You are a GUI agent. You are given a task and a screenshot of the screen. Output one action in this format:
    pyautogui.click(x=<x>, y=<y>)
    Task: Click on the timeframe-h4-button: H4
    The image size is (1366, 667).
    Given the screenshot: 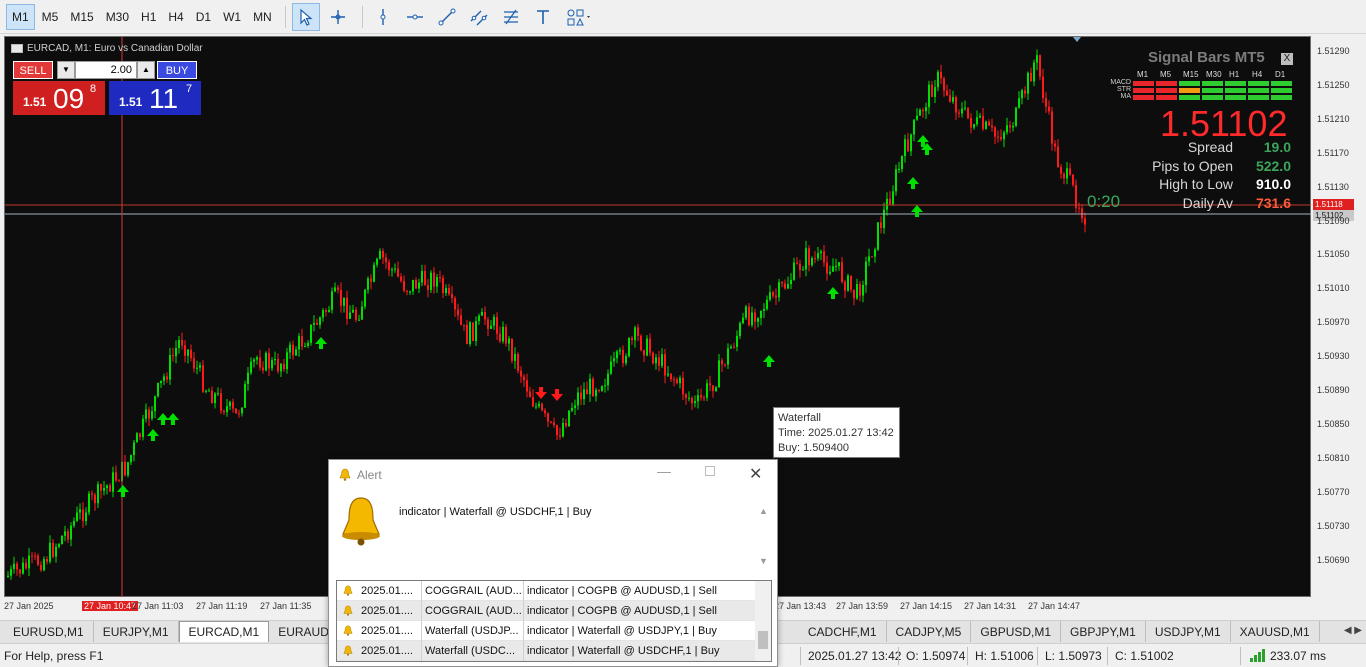 What is the action you would take?
    pyautogui.click(x=175, y=17)
    